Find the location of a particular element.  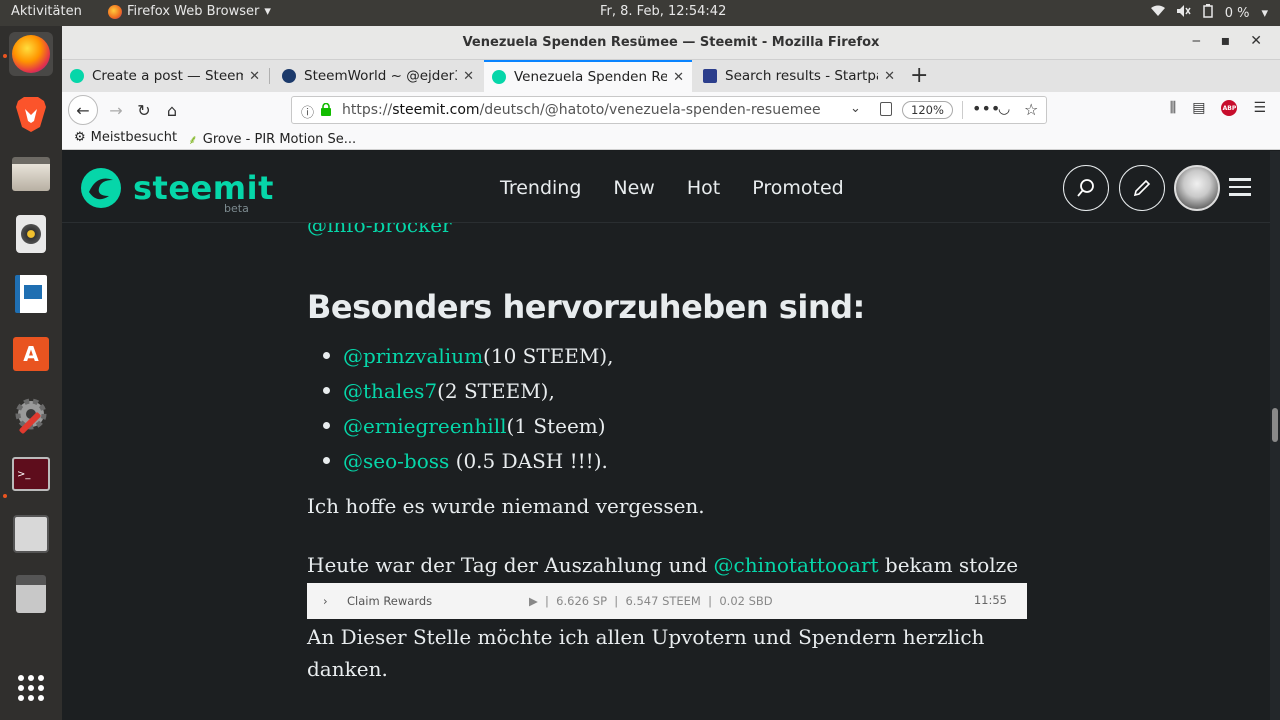

play-icon: ▶ is located at coordinates (533, 601).